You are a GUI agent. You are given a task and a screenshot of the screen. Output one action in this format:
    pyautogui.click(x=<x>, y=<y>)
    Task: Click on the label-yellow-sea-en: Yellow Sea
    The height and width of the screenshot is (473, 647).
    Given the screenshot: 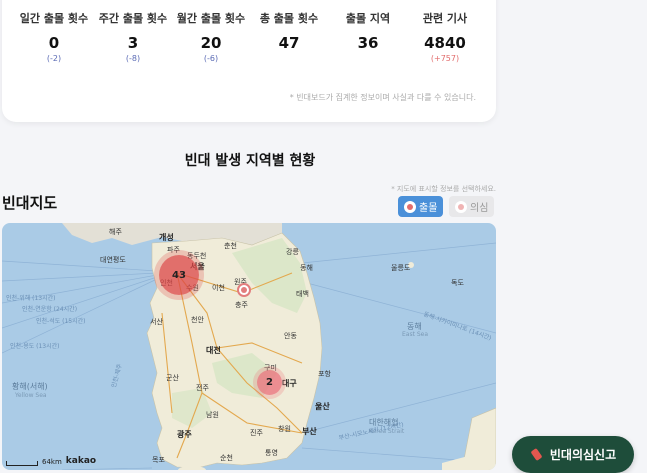 What is the action you would take?
    pyautogui.click(x=31, y=395)
    